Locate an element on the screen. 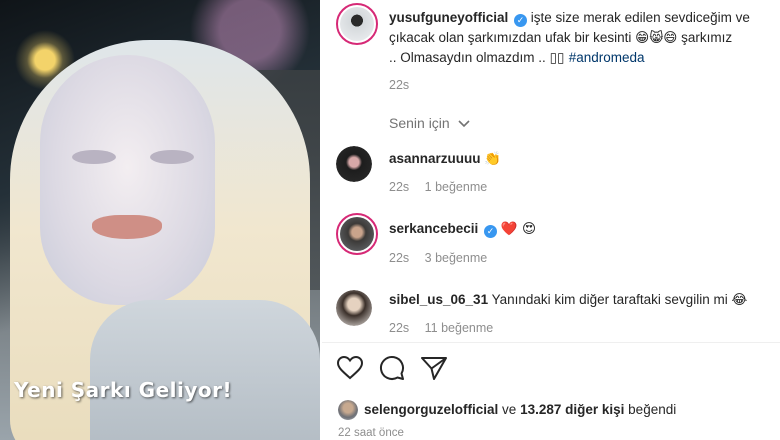 This screenshot has width=780, height=440. person-face is located at coordinates (127, 180).